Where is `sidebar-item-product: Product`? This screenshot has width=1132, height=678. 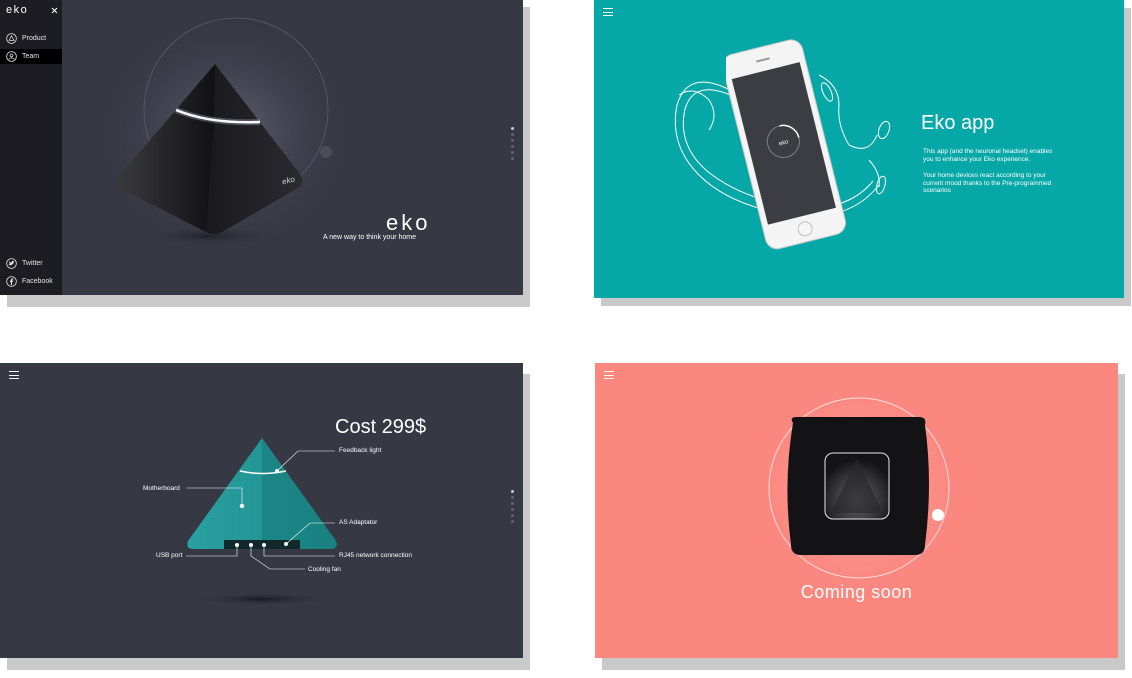 sidebar-item-product: Product is located at coordinates (31, 38).